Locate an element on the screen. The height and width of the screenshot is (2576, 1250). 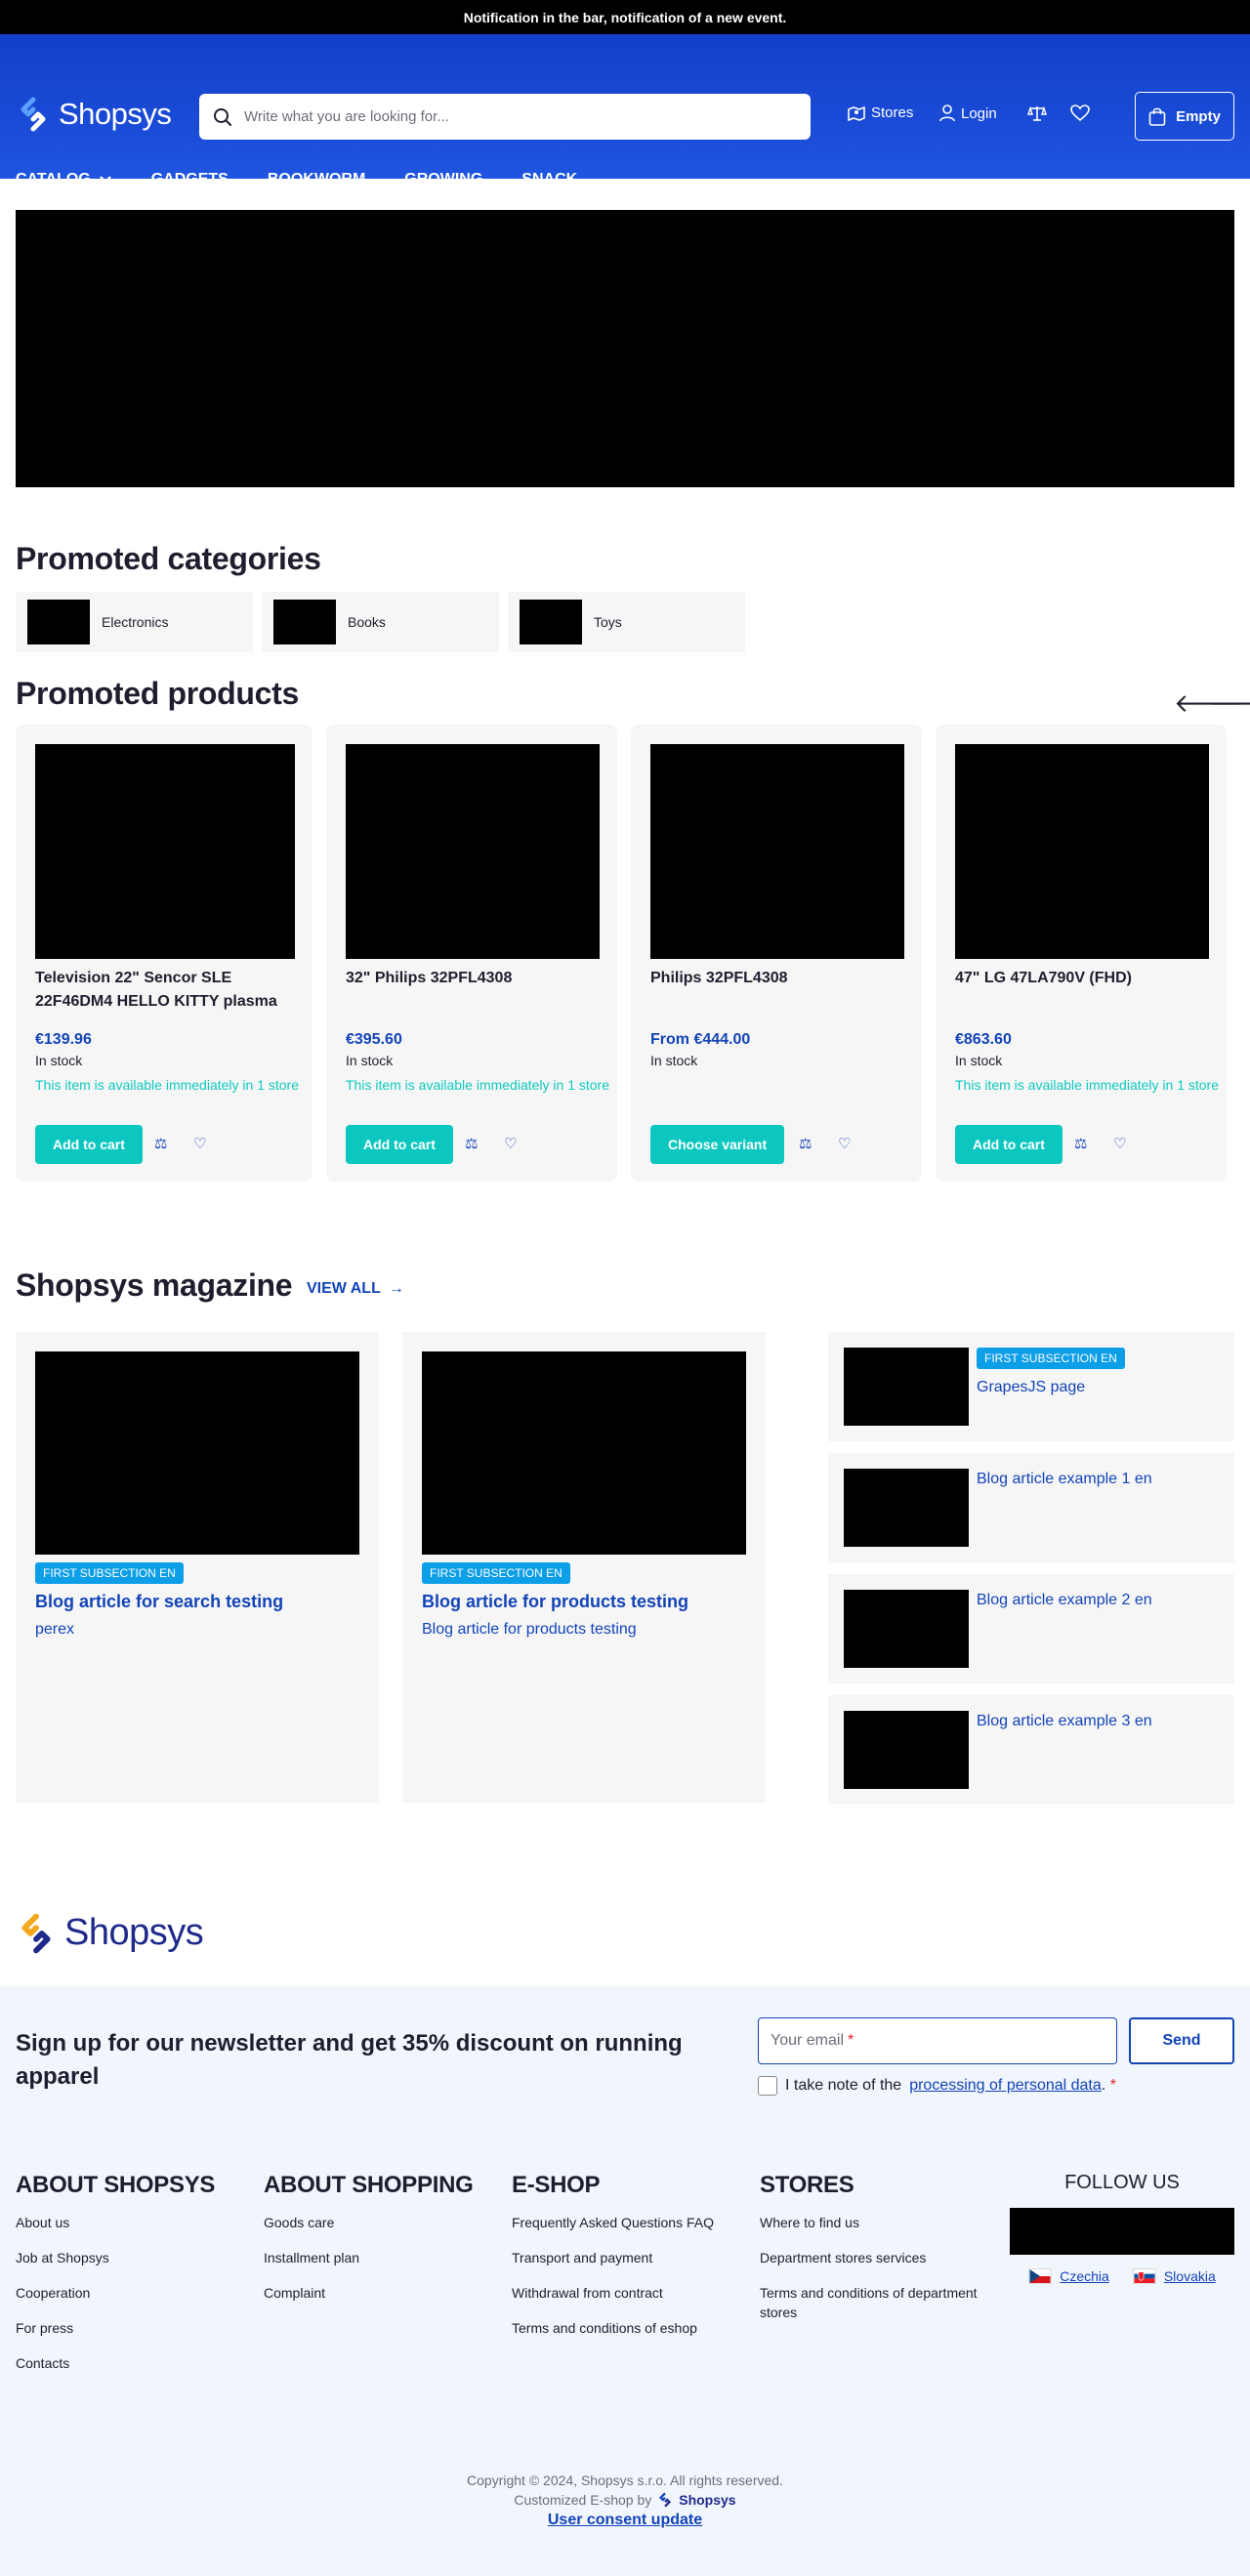
category-card-toys: Toys is located at coordinates (626, 622).